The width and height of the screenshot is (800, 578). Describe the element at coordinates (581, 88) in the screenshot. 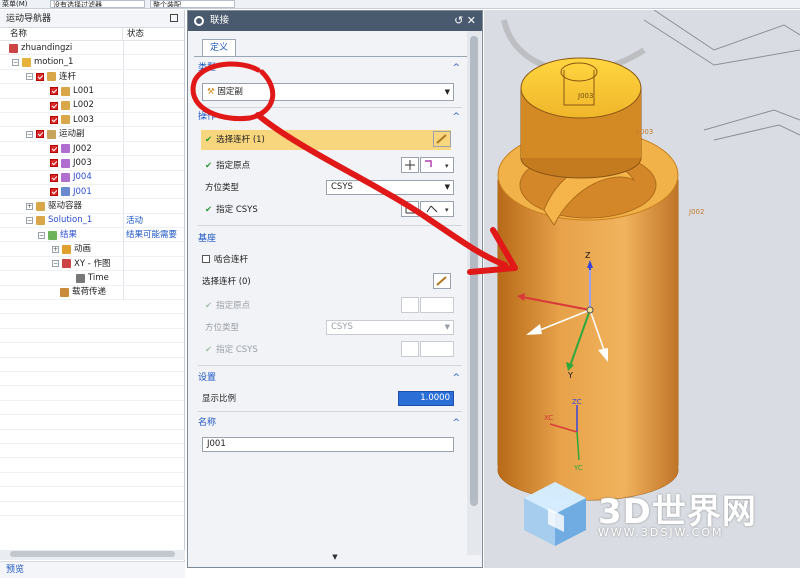

I see `plug-top-face` at that location.